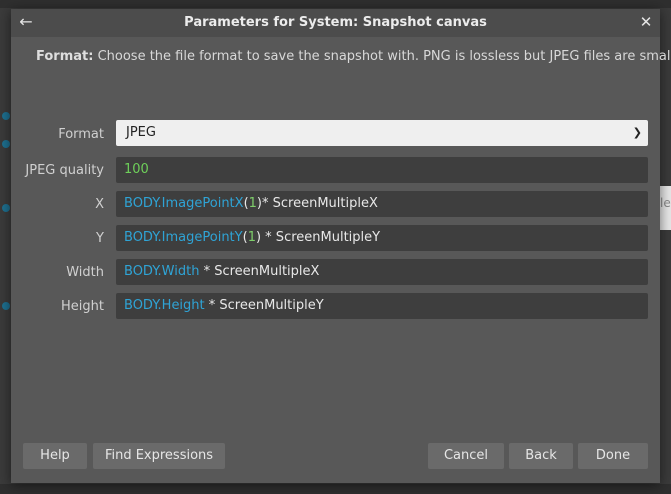  What do you see at coordinates (159, 456) in the screenshot?
I see `find-expressions-button: Find Expressions` at bounding box center [159, 456].